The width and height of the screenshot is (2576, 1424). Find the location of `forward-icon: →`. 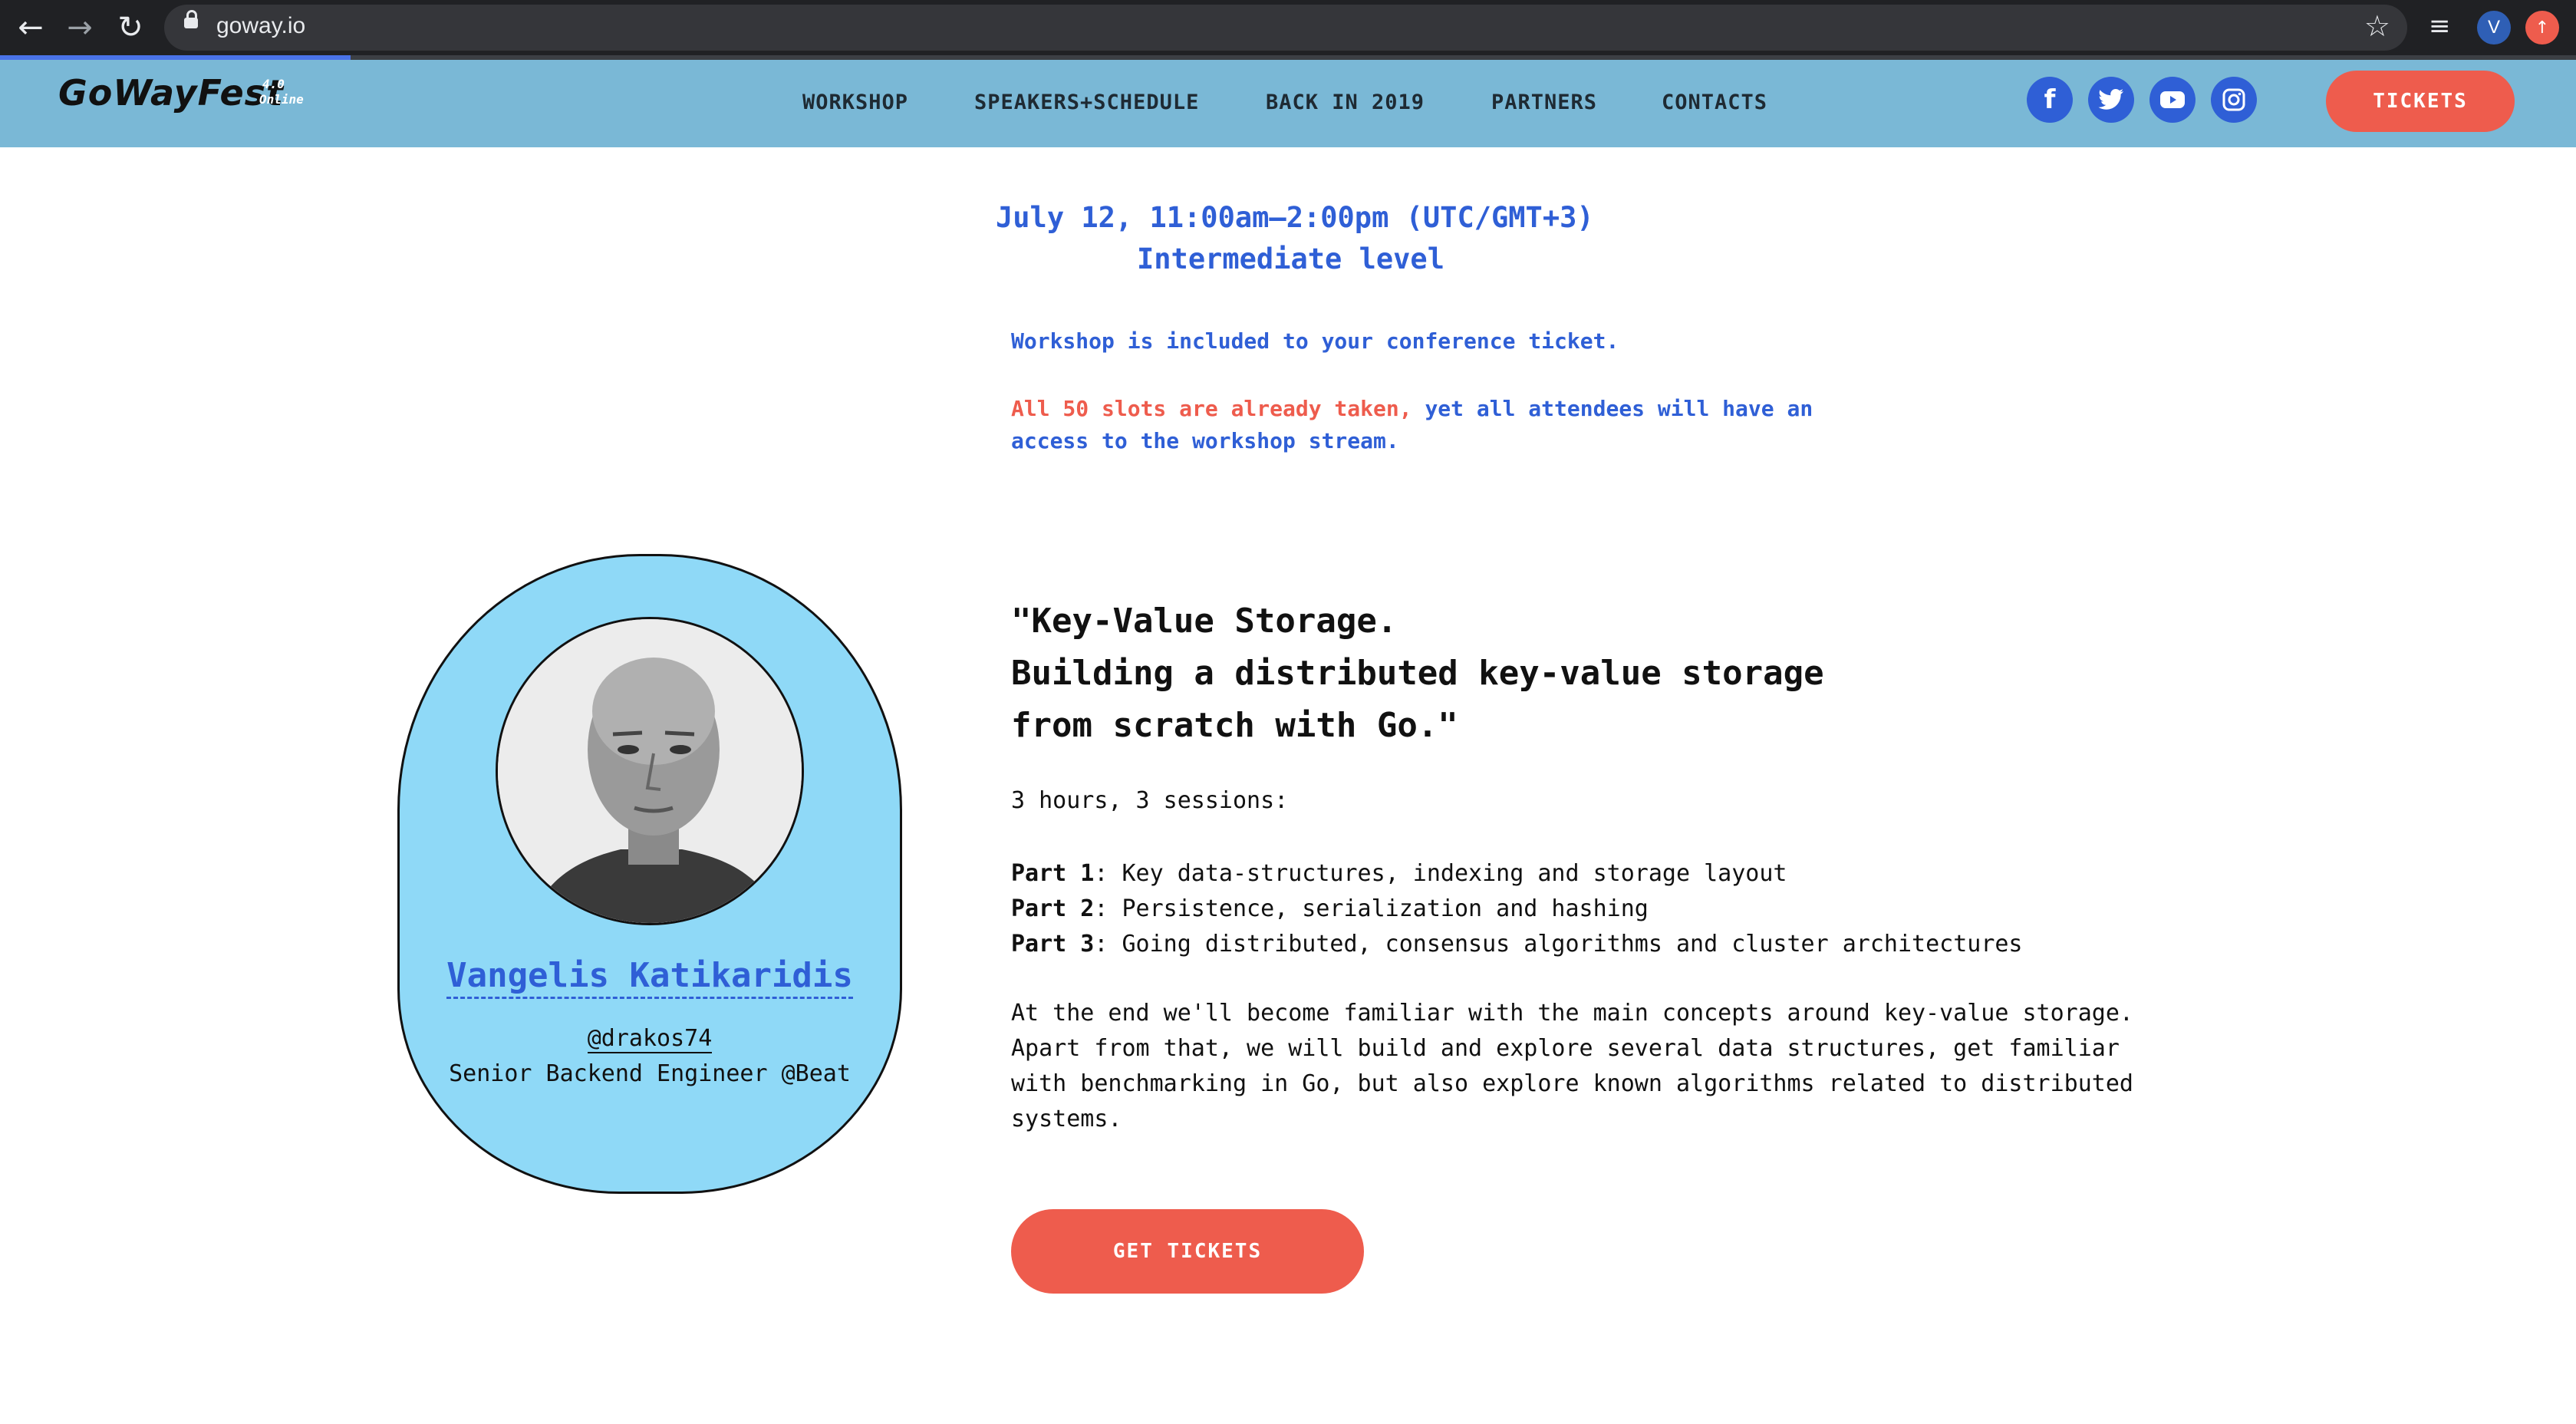

forward-icon: → is located at coordinates (80, 28).